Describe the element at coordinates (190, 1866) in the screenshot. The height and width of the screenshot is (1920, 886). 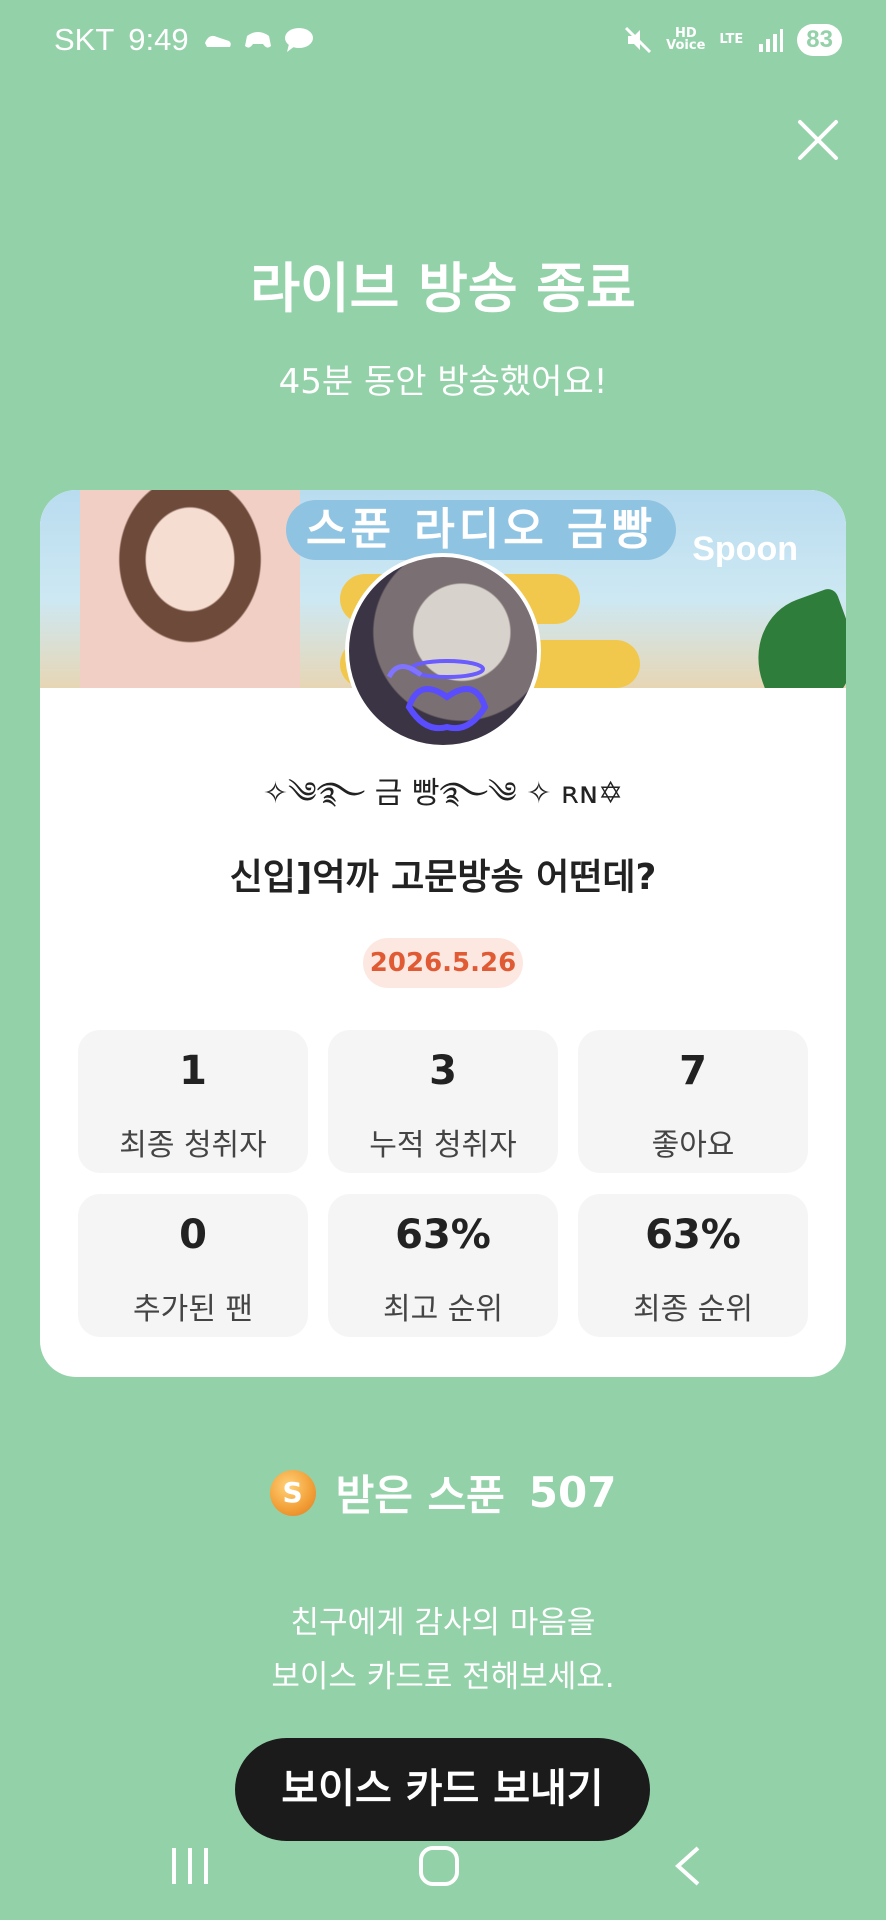
I see `recent-apps-icon` at that location.